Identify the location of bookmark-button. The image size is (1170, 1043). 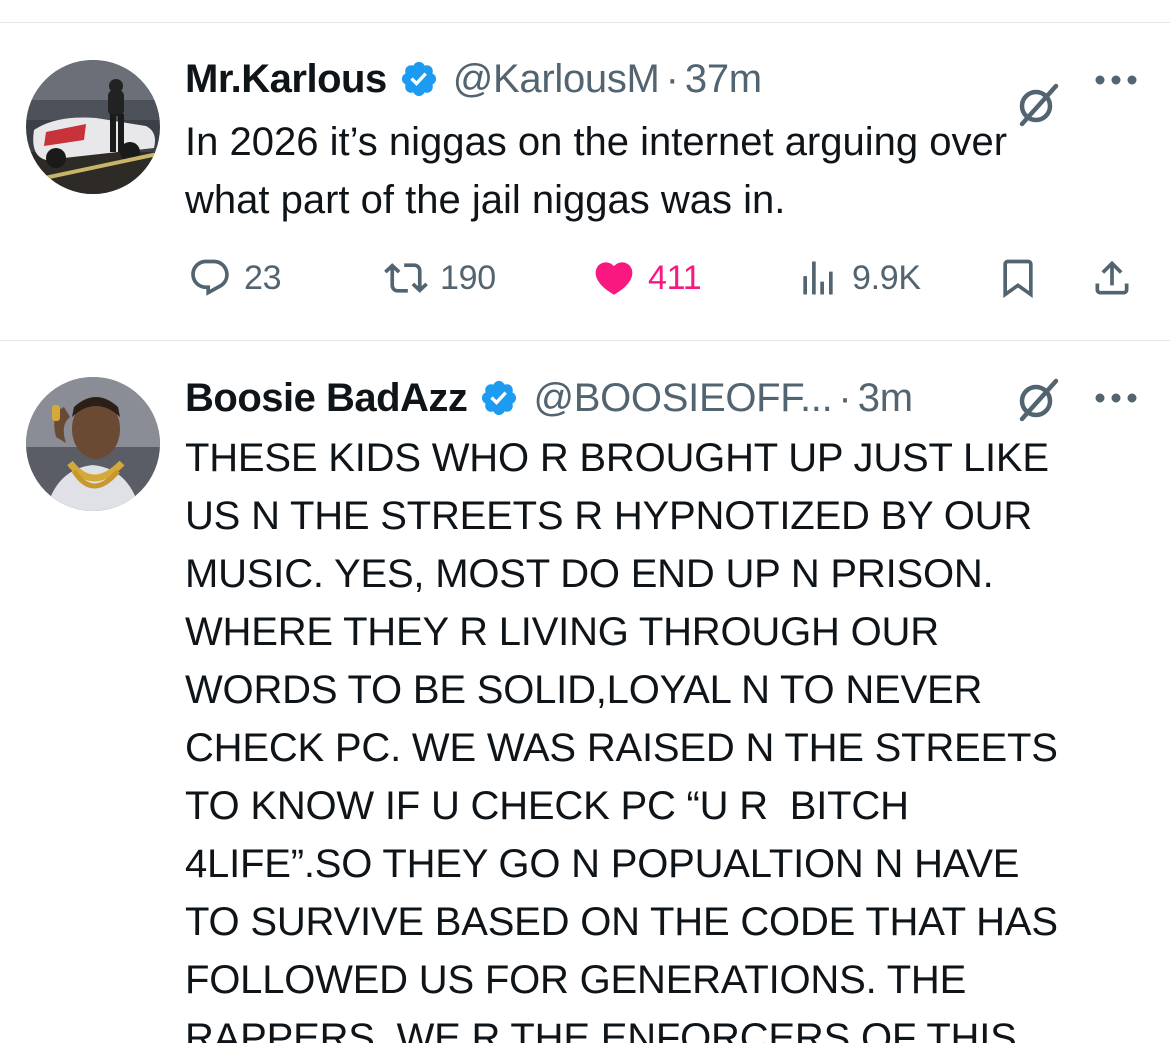
(1018, 278).